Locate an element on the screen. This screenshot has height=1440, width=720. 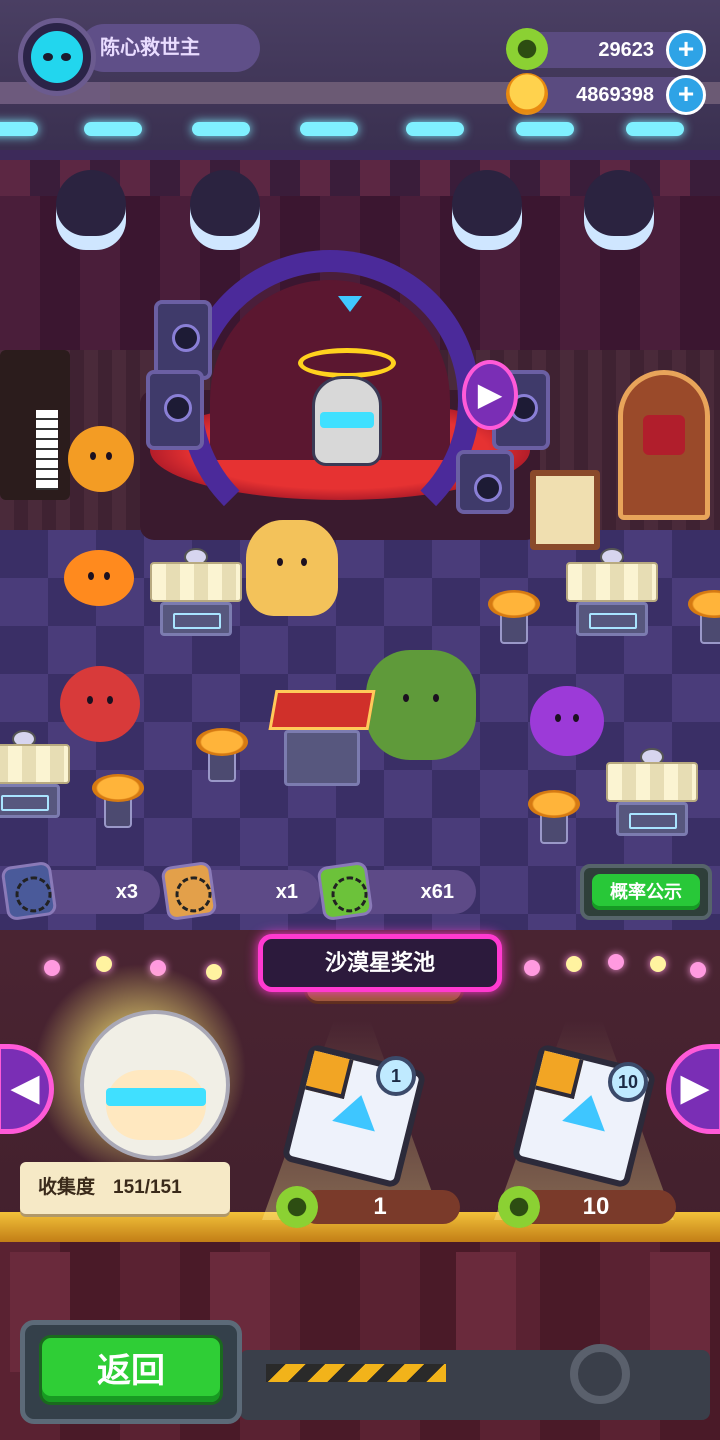
vip-table is located at coordinates (322, 740).